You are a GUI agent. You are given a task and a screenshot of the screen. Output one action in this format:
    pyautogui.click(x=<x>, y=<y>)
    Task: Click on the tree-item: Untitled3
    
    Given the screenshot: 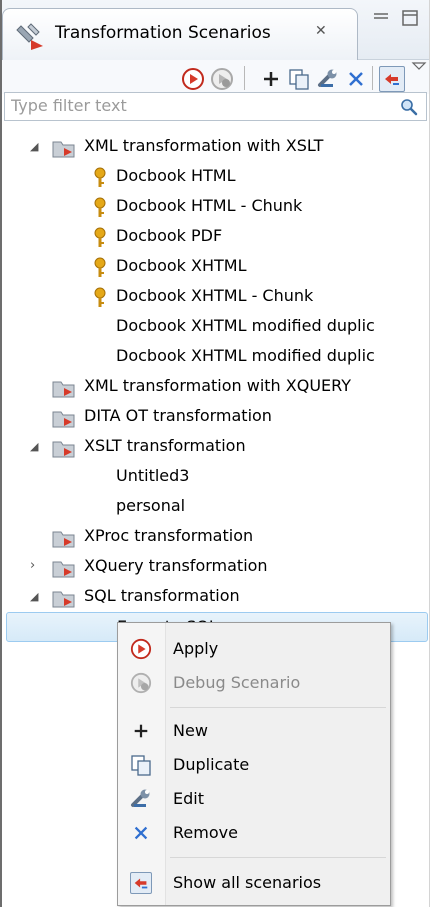 What is the action you would take?
    pyautogui.click(x=215, y=477)
    